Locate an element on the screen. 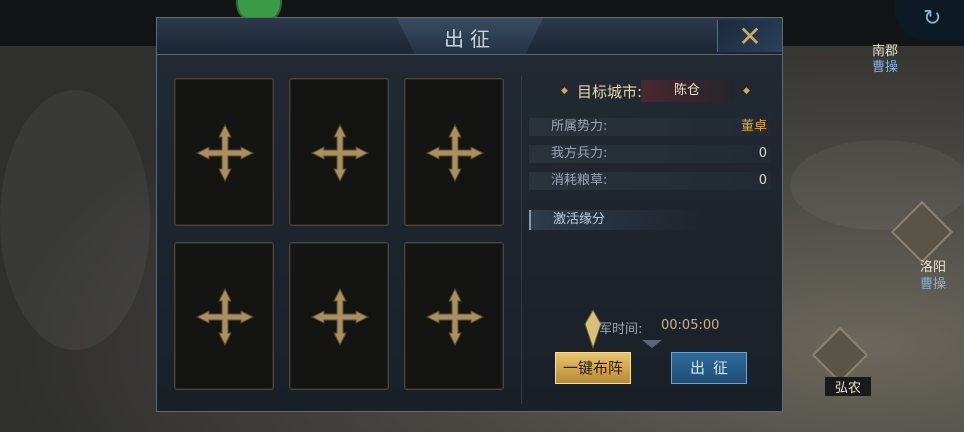  close-x-icon: ✕ is located at coordinates (750, 36).